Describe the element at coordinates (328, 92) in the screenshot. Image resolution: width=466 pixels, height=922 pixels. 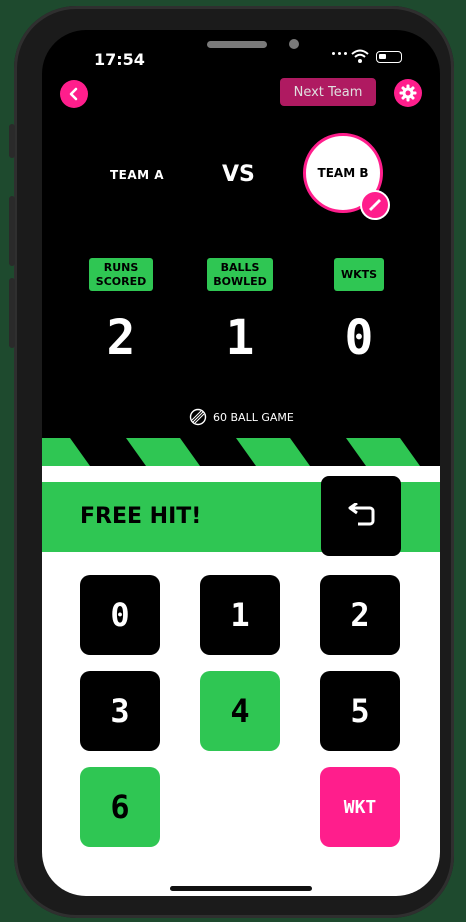
I see `next-team-button: Next Team` at that location.